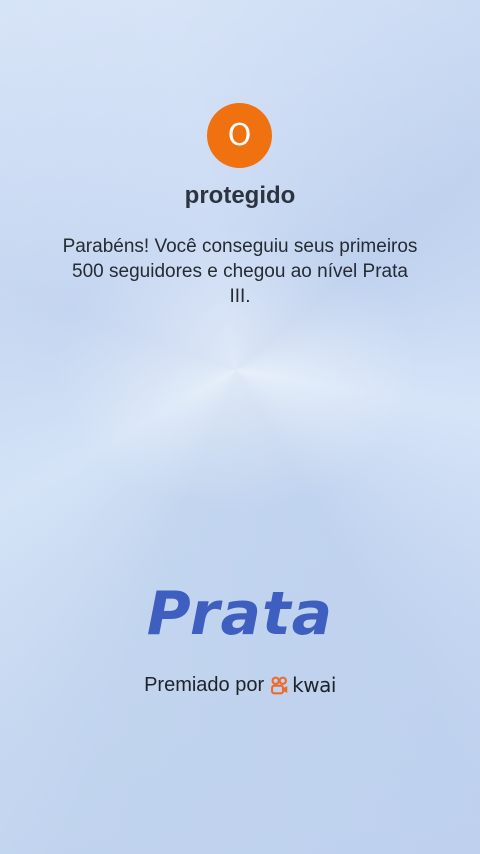 The image size is (480, 854). I want to click on level-title: Prata, so click(240, 614).